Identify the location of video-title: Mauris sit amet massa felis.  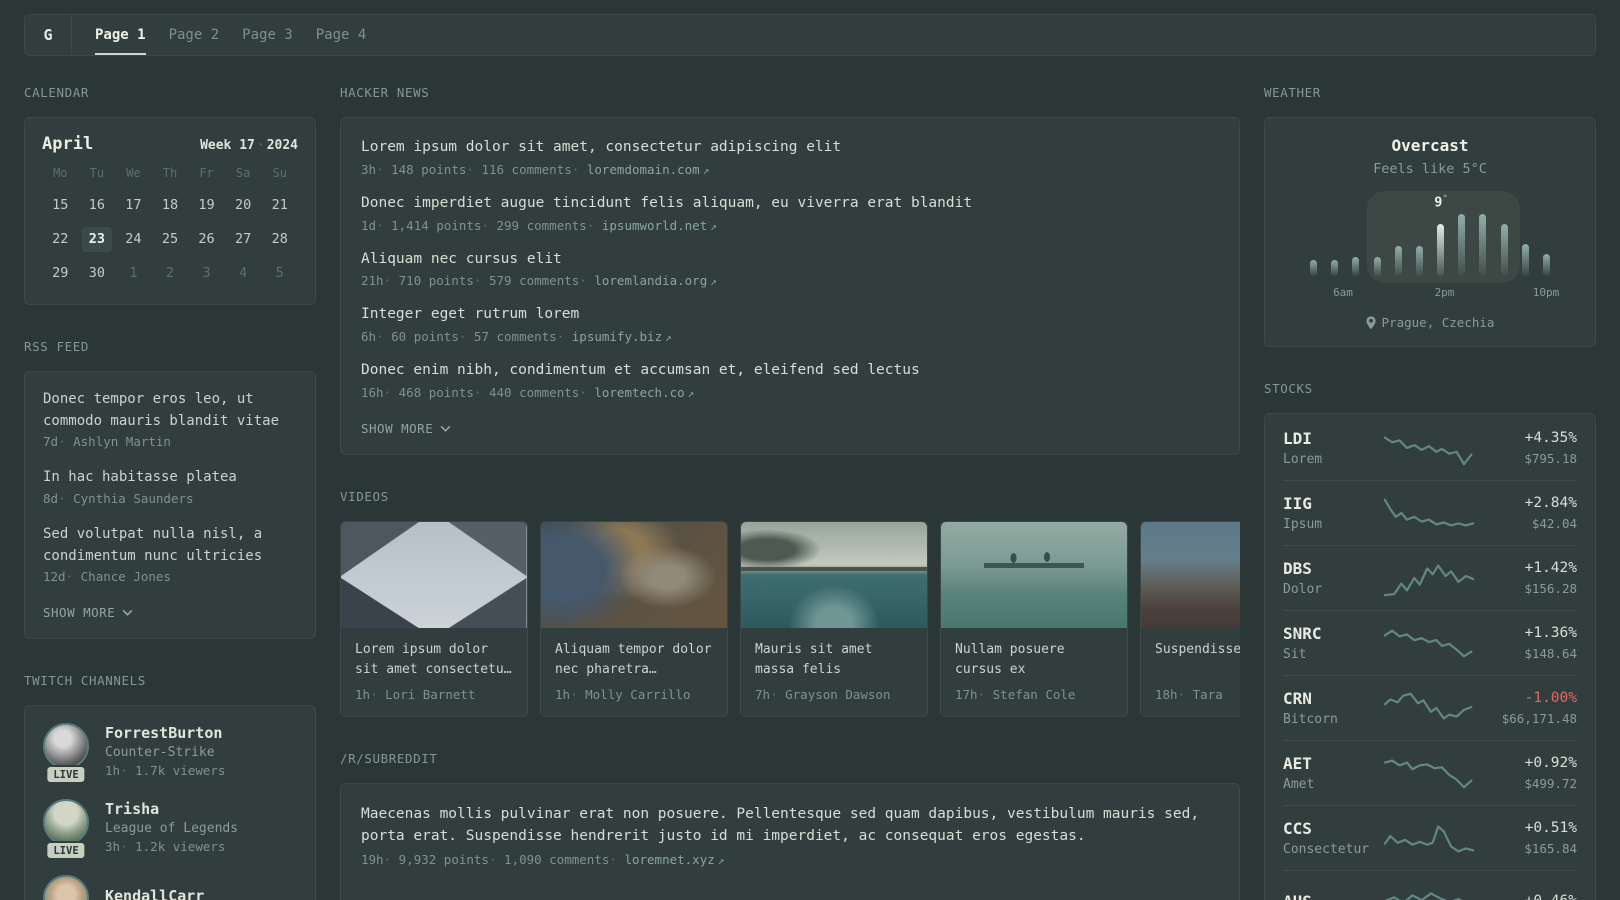
(834, 660).